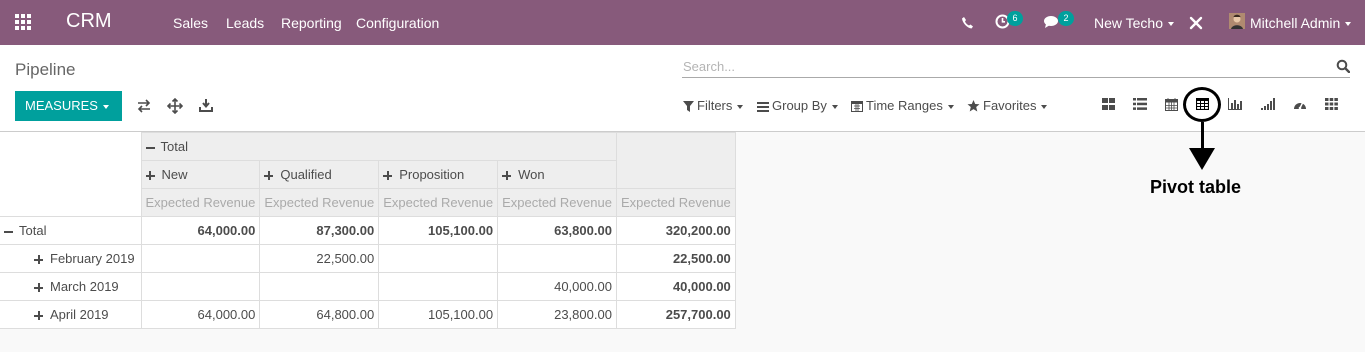 The width and height of the screenshot is (1365, 352). Describe the element at coordinates (1235, 105) in the screenshot. I see `graph-view-icon` at that location.